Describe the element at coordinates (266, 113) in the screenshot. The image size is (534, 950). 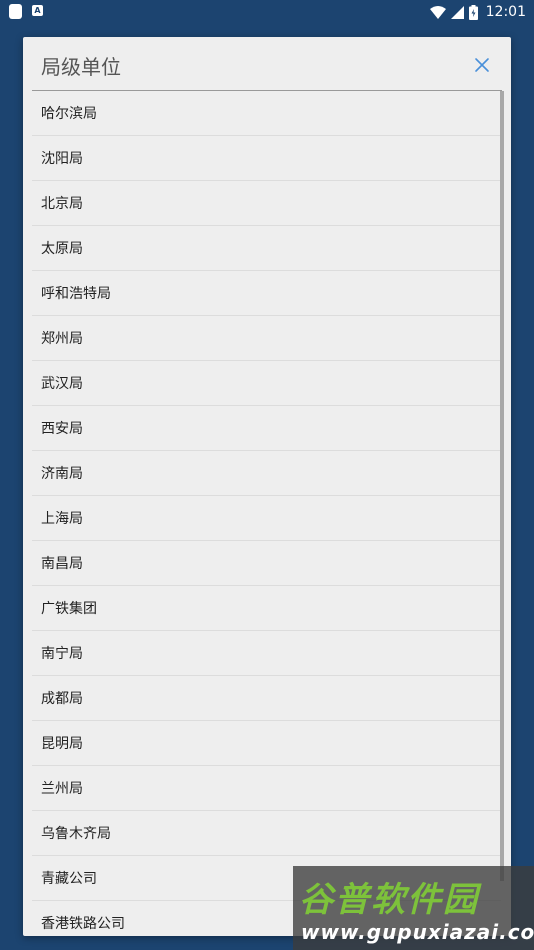
I see `list-item: 哈尔滨局` at that location.